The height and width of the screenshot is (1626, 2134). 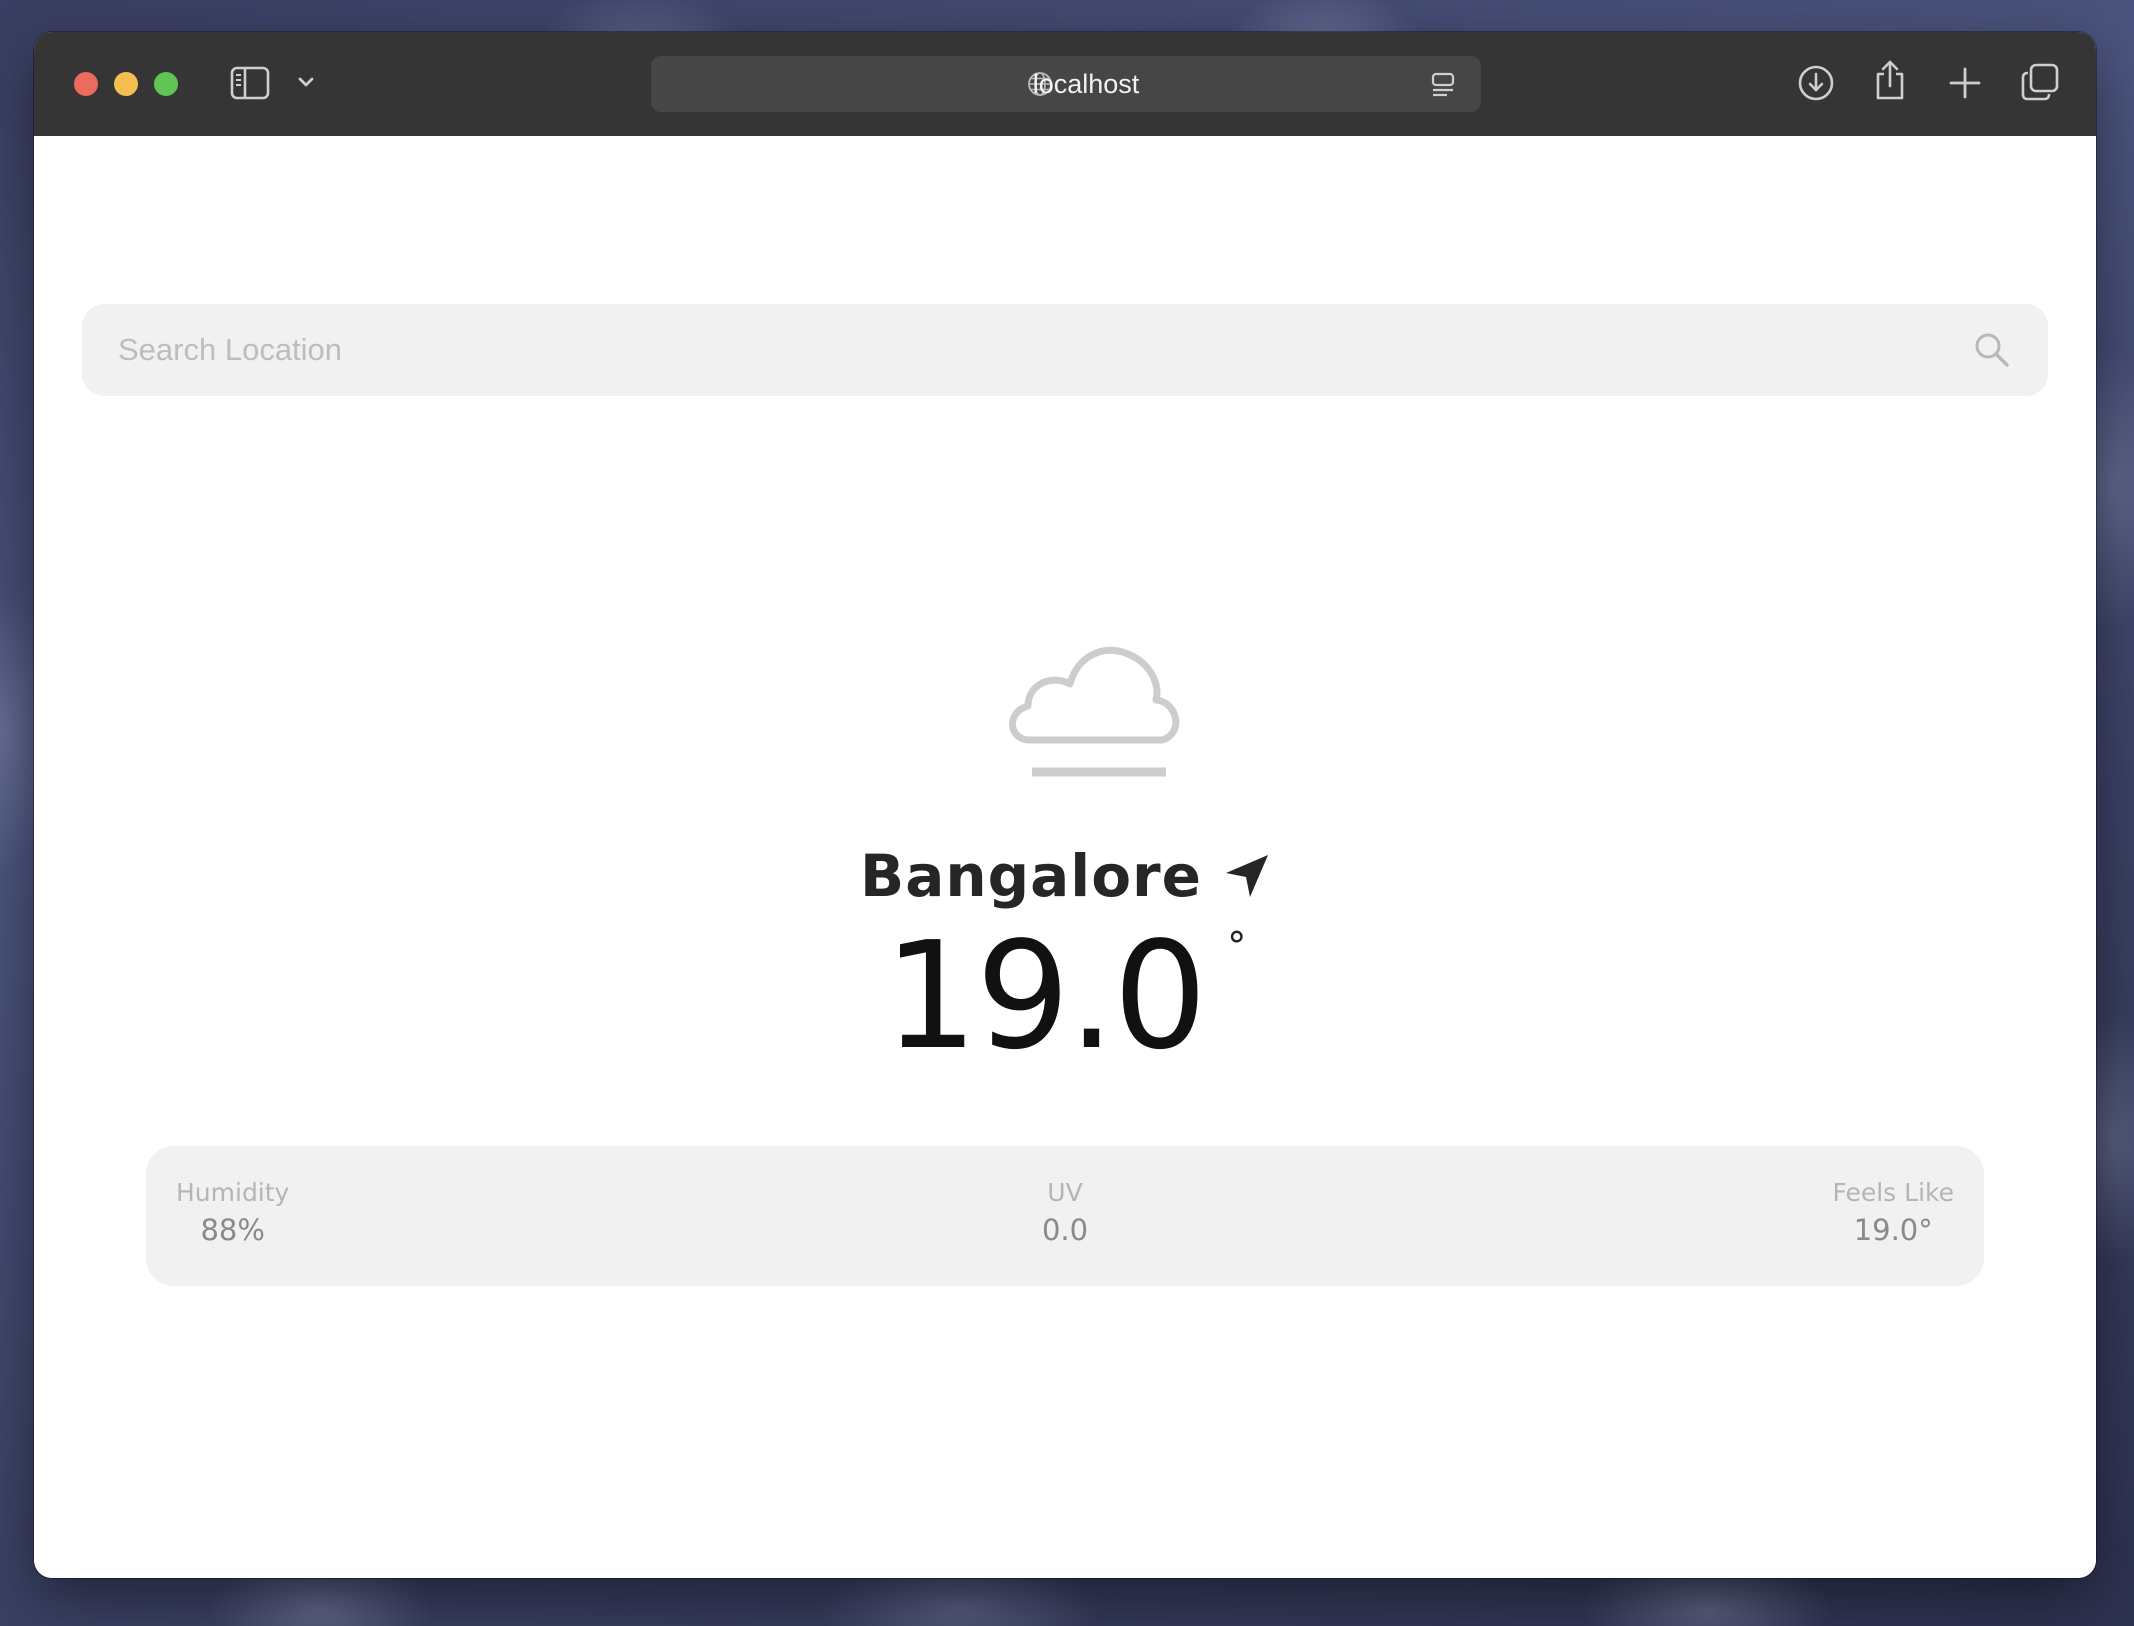 I want to click on zoom-window-button, so click(x=166, y=84).